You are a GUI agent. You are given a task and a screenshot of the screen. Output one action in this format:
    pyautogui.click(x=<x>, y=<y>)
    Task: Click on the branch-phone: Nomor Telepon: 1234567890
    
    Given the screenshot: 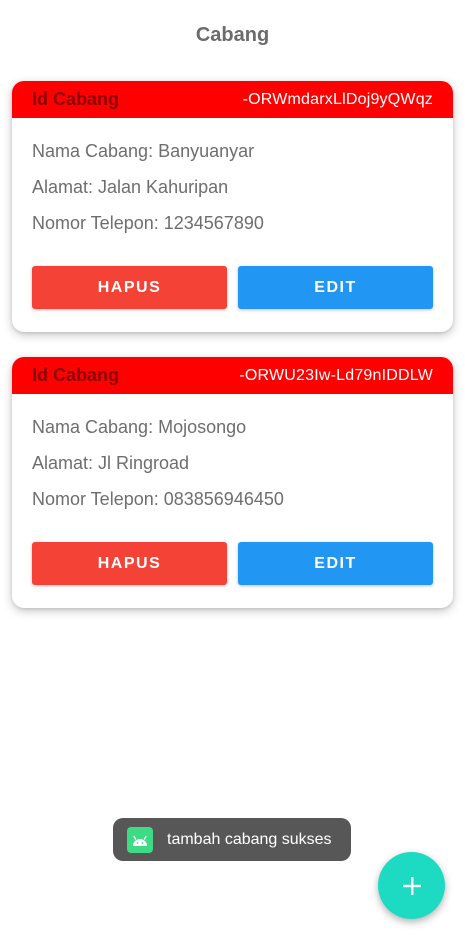 What is the action you would take?
    pyautogui.click(x=148, y=223)
    